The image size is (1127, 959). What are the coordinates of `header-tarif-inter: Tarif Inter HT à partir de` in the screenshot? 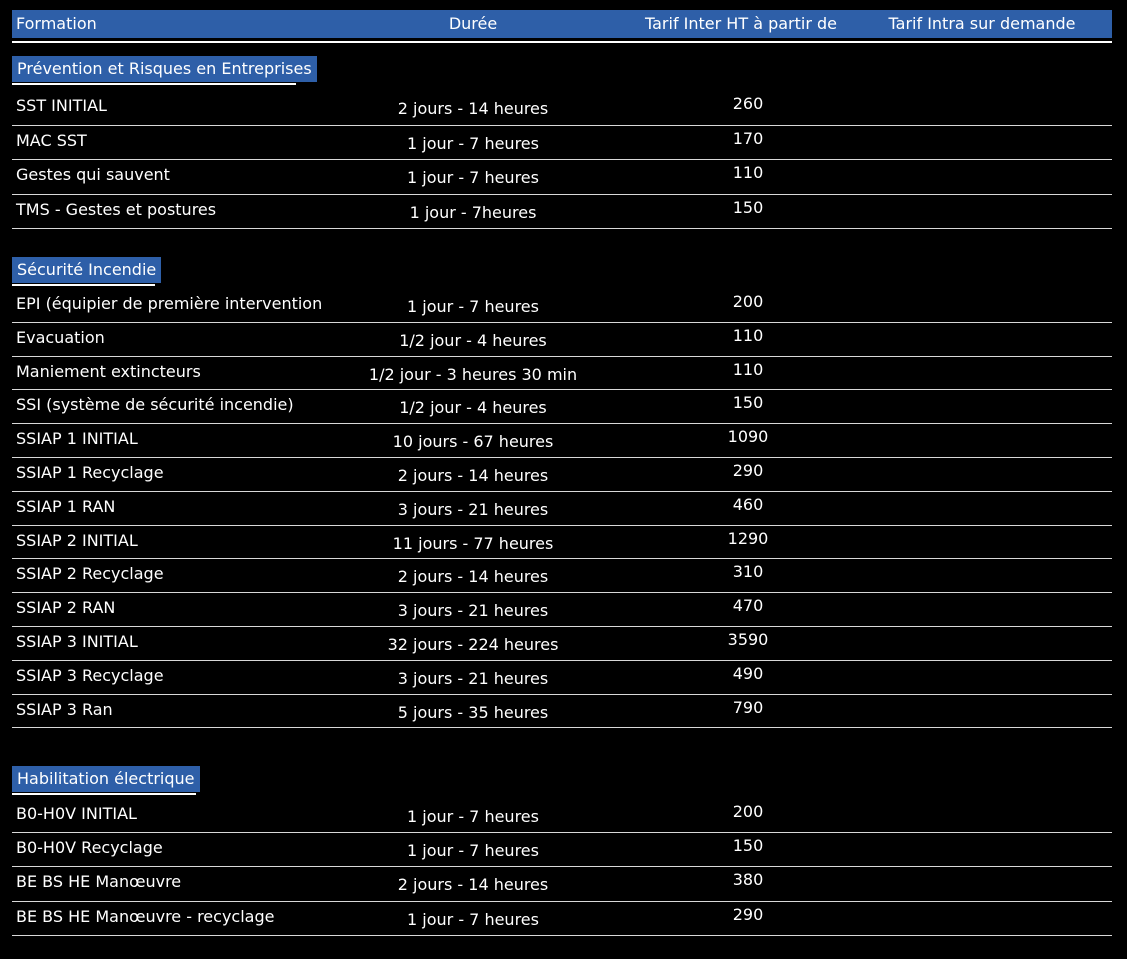 It's located at (741, 23).